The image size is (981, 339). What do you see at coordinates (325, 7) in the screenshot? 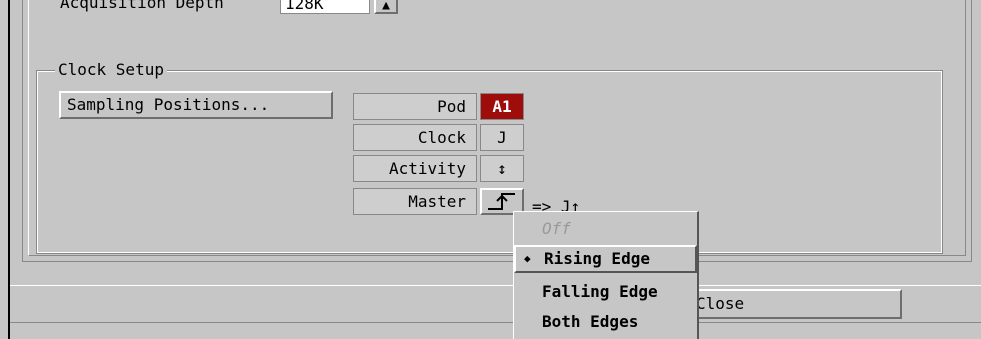
I see `acquisition-depth-field: 128K` at bounding box center [325, 7].